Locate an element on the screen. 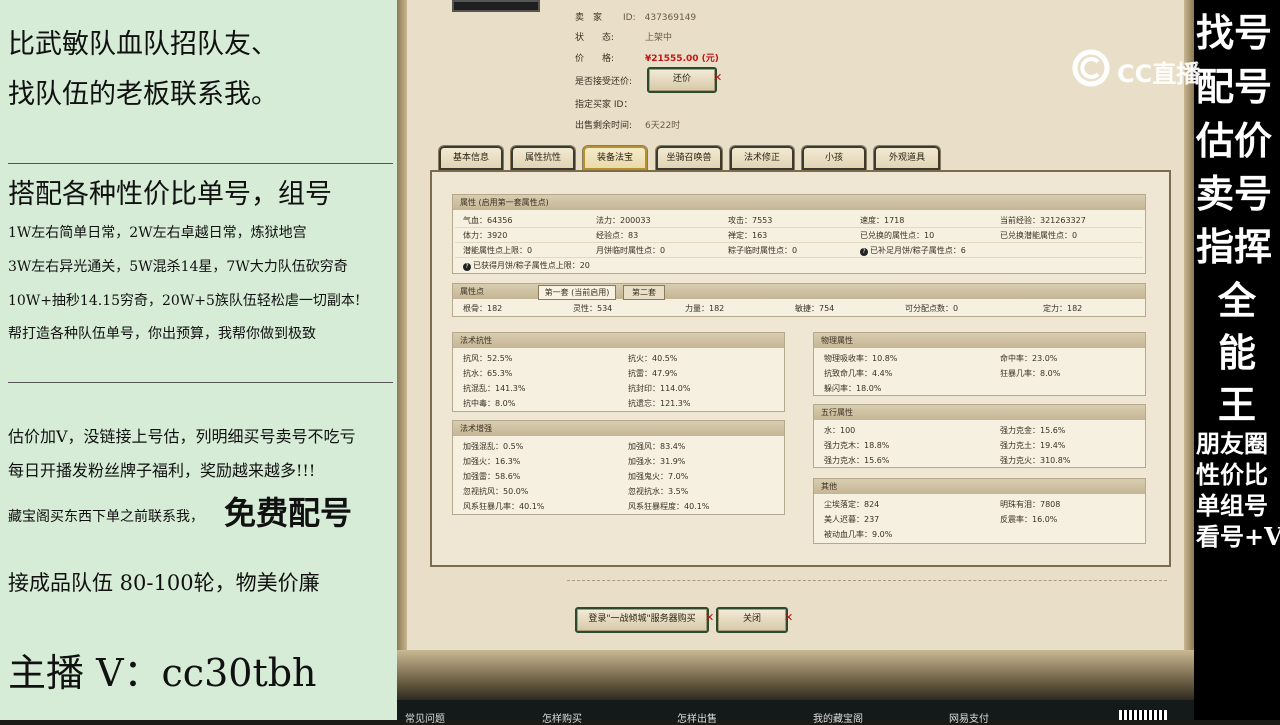 Image resolution: width=1280 pixels, height=725 pixels. wuxing-cell: 强力克土：19.4% is located at coordinates (1033, 445).